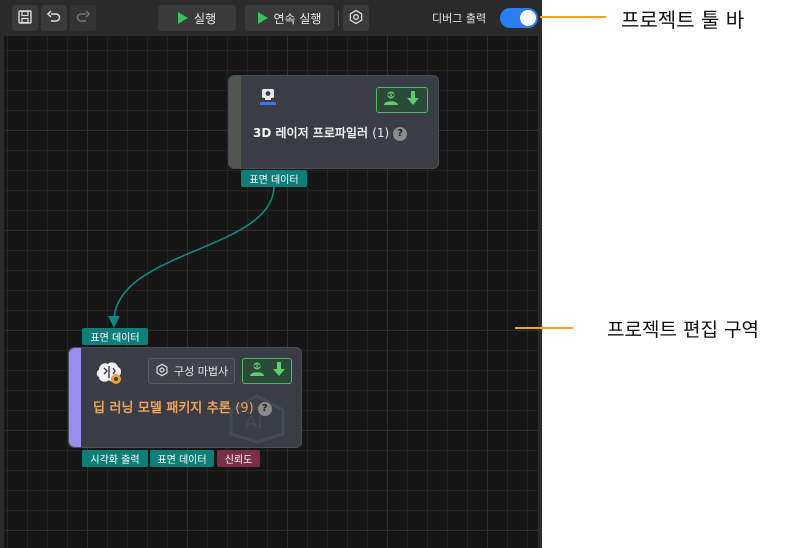 This screenshot has height=548, width=810. I want to click on node-title-text: 3D 레이저 프로파일러, so click(310, 133).